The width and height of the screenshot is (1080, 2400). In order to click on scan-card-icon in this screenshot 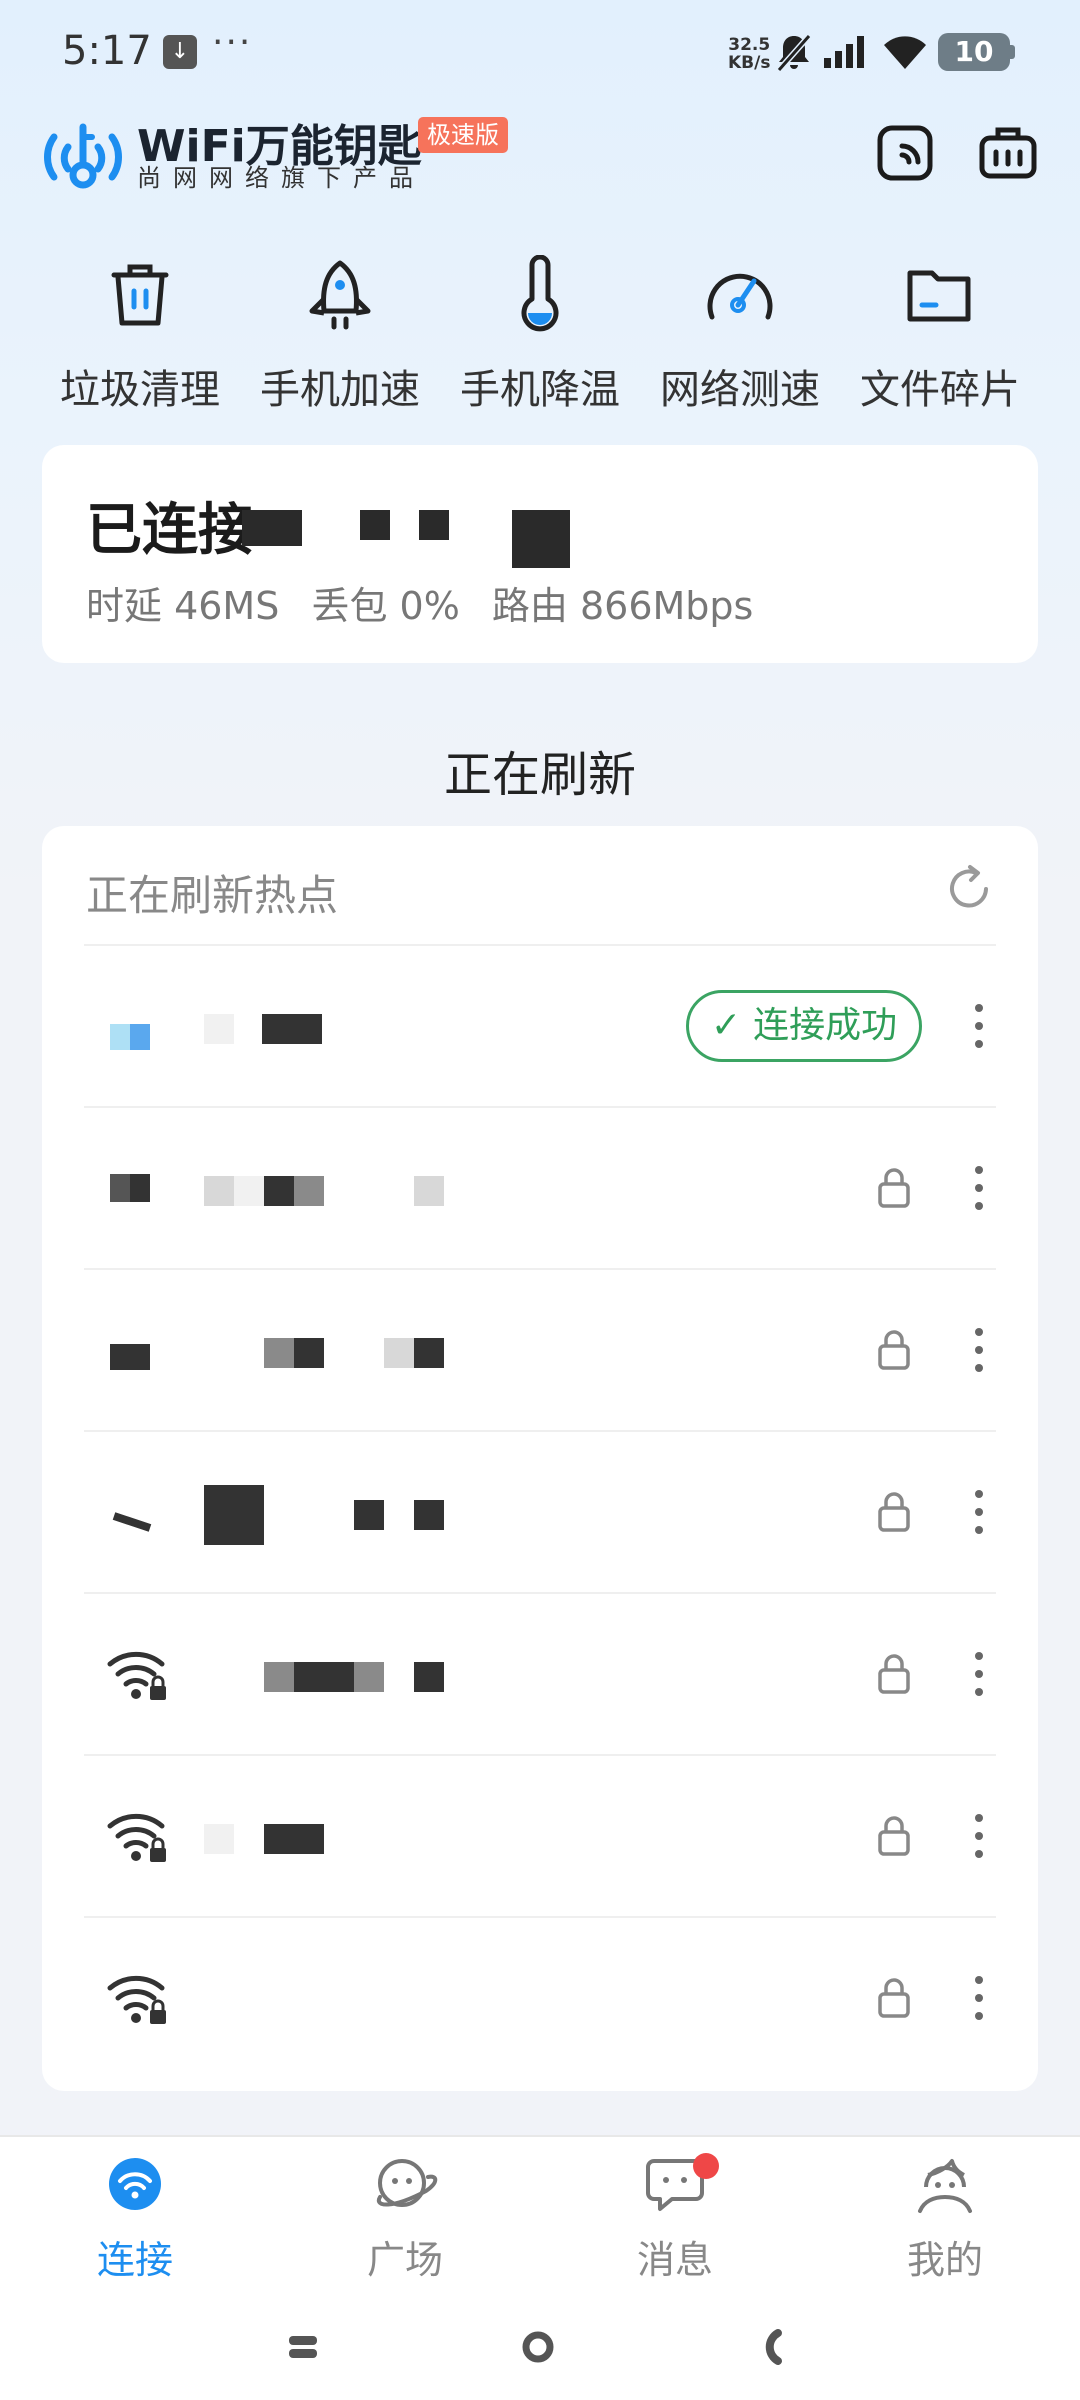, I will do `click(906, 152)`.